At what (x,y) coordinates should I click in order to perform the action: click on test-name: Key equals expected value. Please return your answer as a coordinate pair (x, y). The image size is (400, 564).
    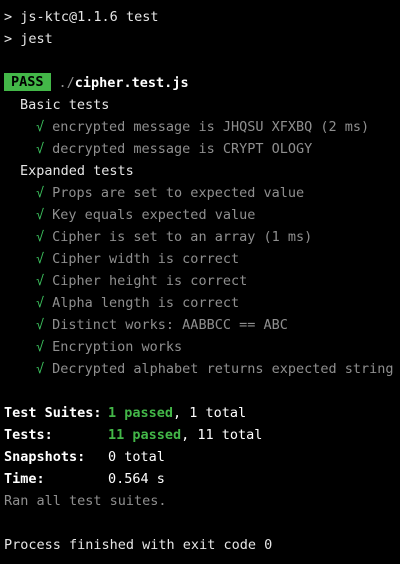
    Looking at the image, I should click on (154, 215).